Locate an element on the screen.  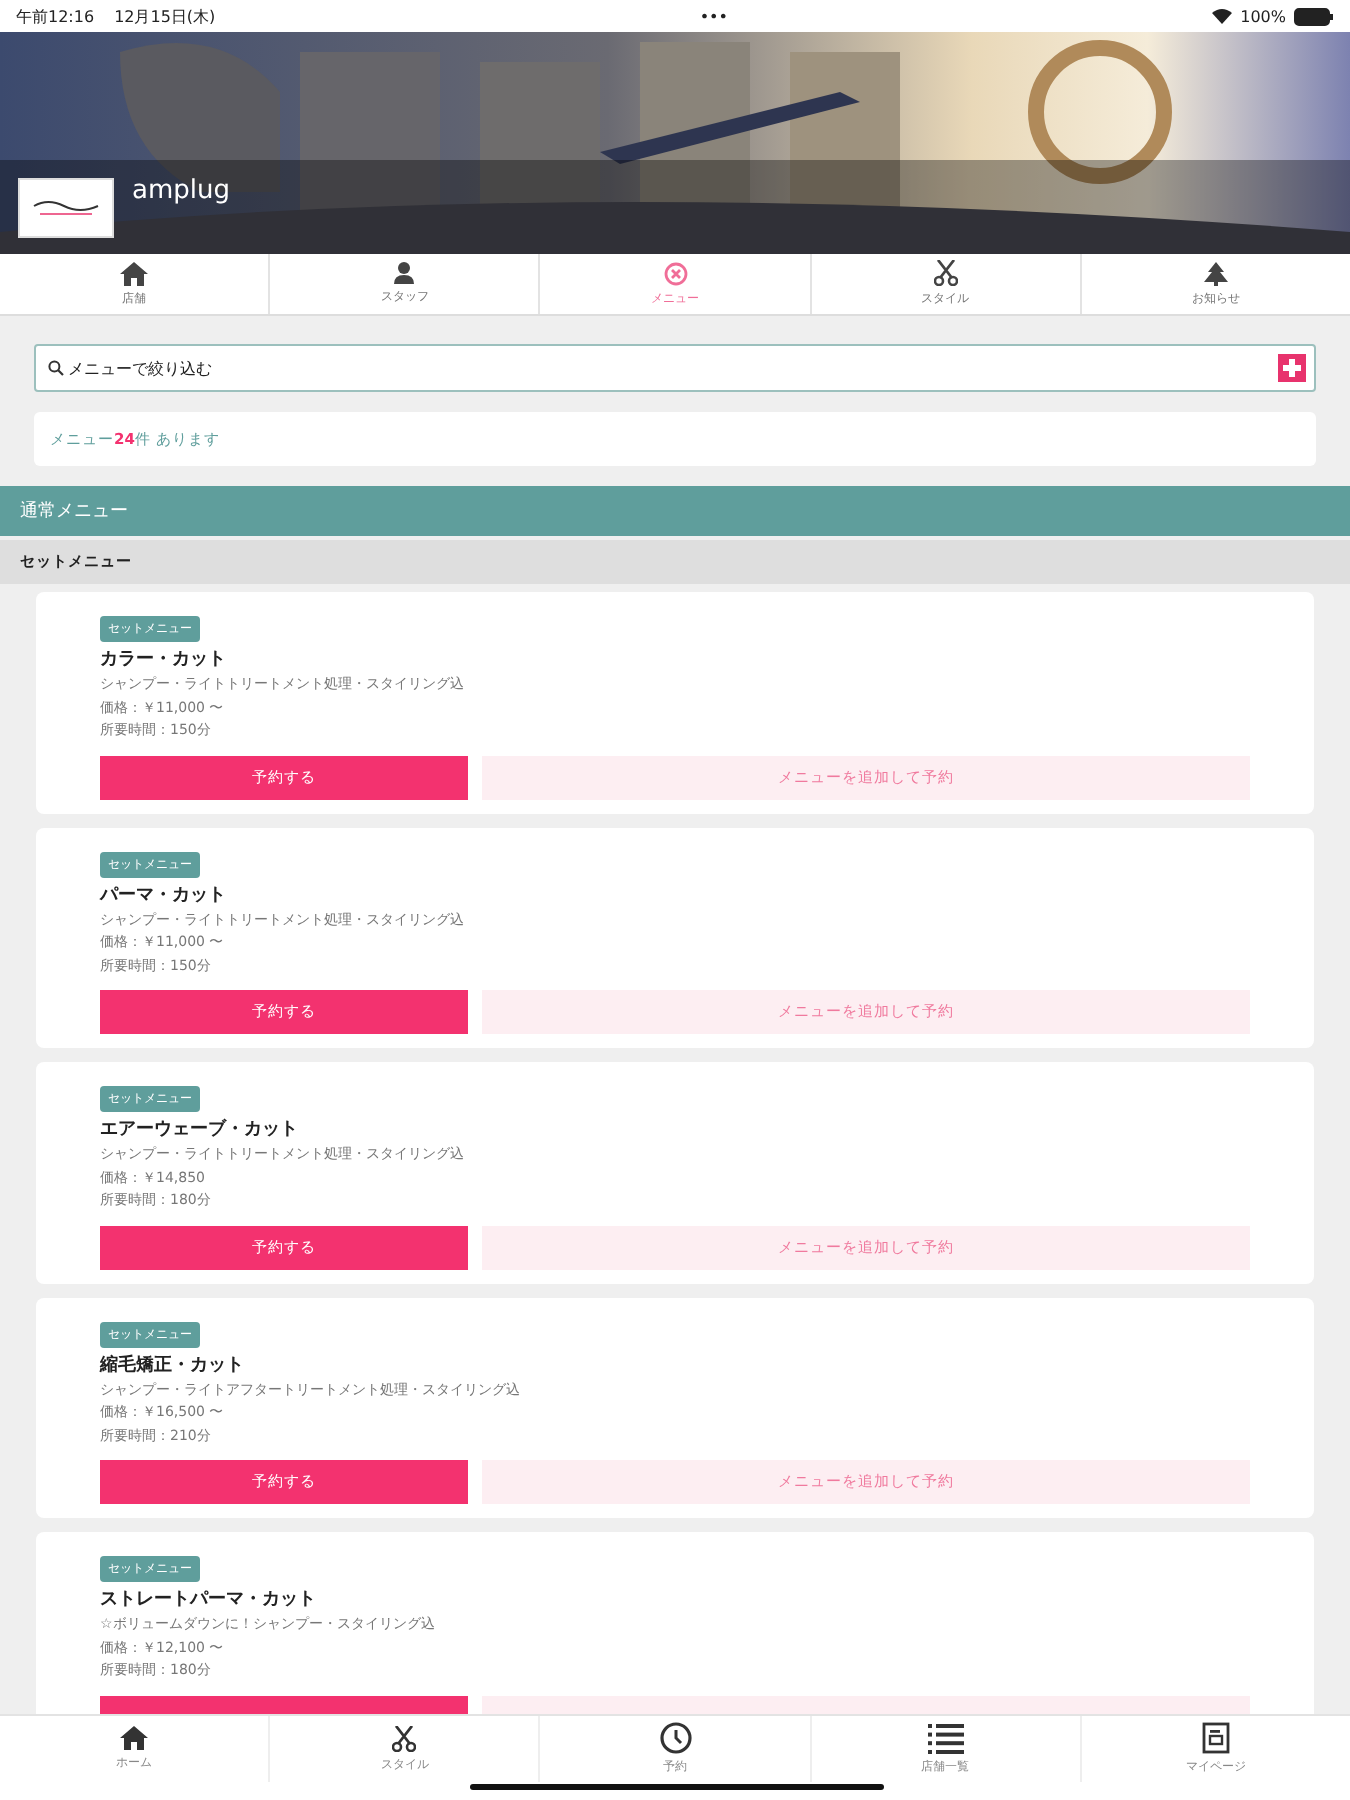
menu-name: パーマ・カット is located at coordinates (164, 896).